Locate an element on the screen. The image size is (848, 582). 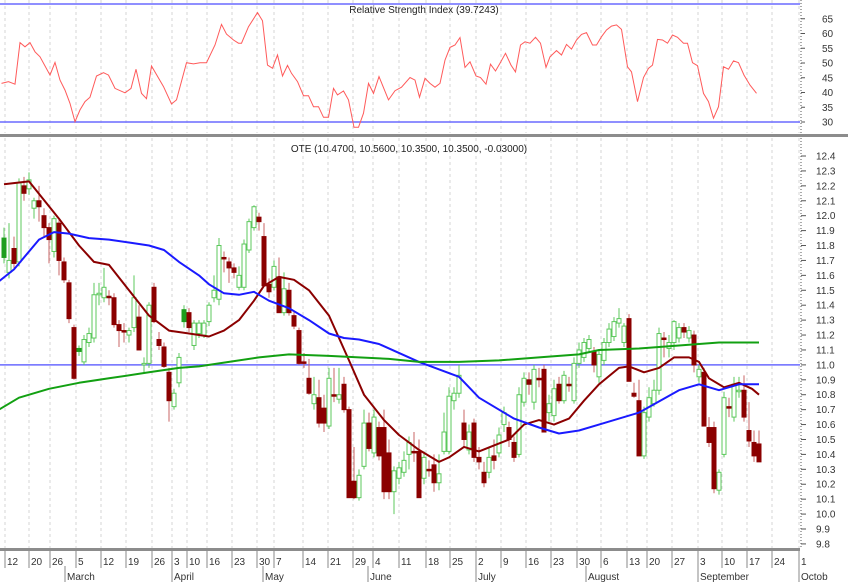
price-tick-label: 10.1 is located at coordinates (826, 500).